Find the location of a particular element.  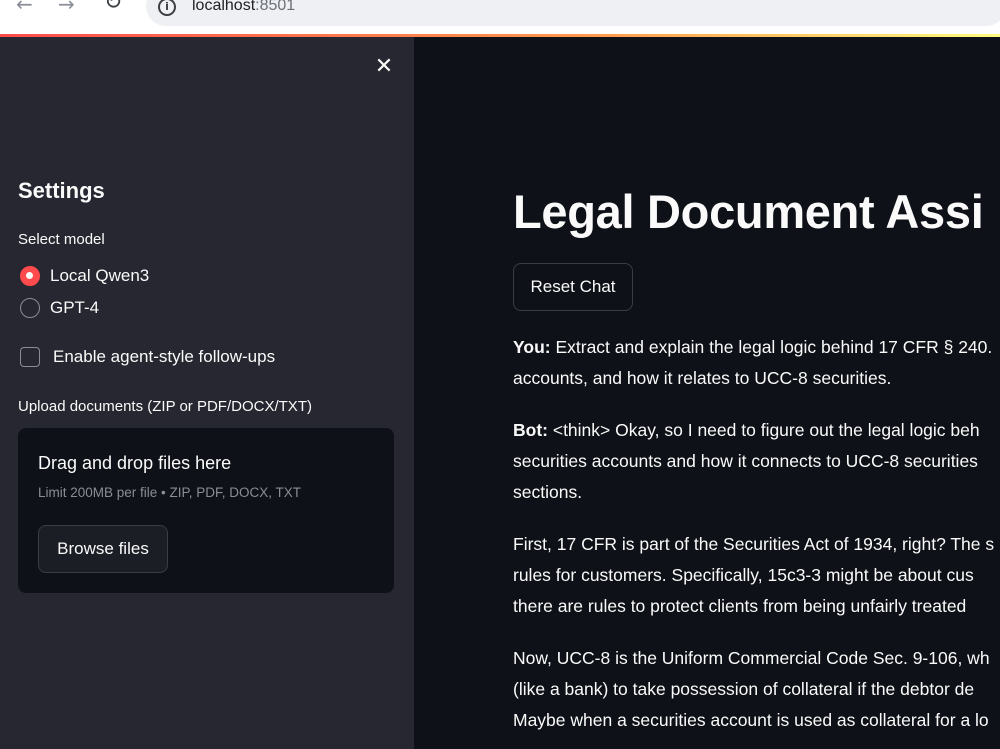

agent-followups-checkbox: Enable agent-style follow-ups is located at coordinates (147, 357).